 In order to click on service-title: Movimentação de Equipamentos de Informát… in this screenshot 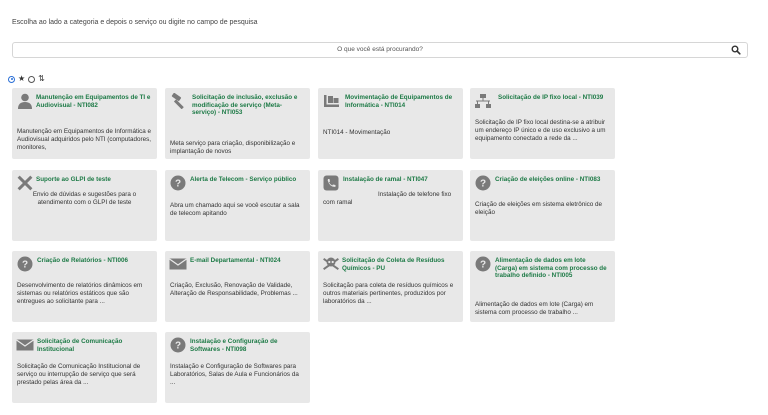, I will do `click(401, 101)`.